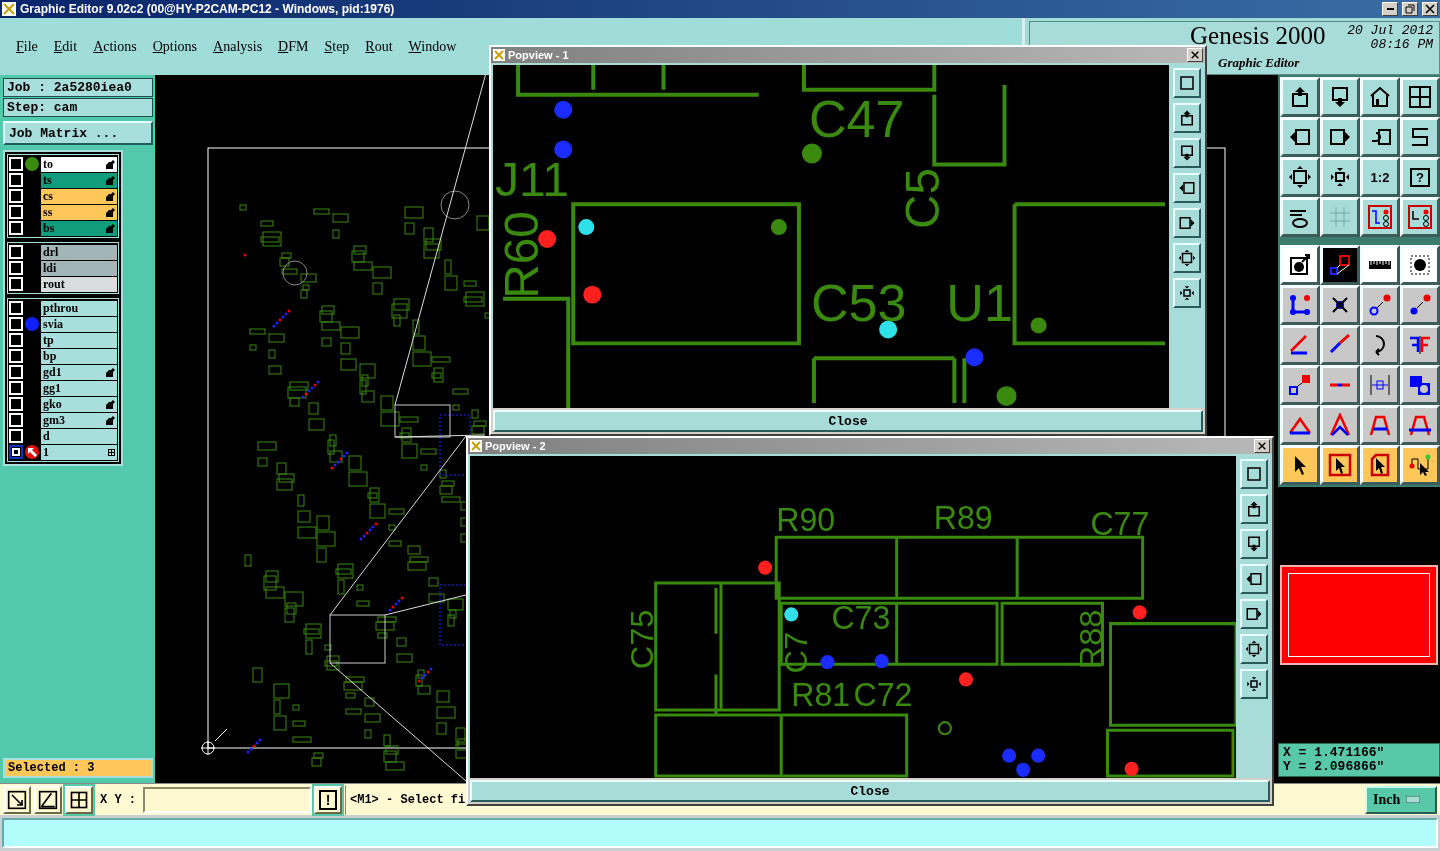 The image size is (1440, 851). What do you see at coordinates (79, 164) in the screenshot?
I see `layer-name: to` at bounding box center [79, 164].